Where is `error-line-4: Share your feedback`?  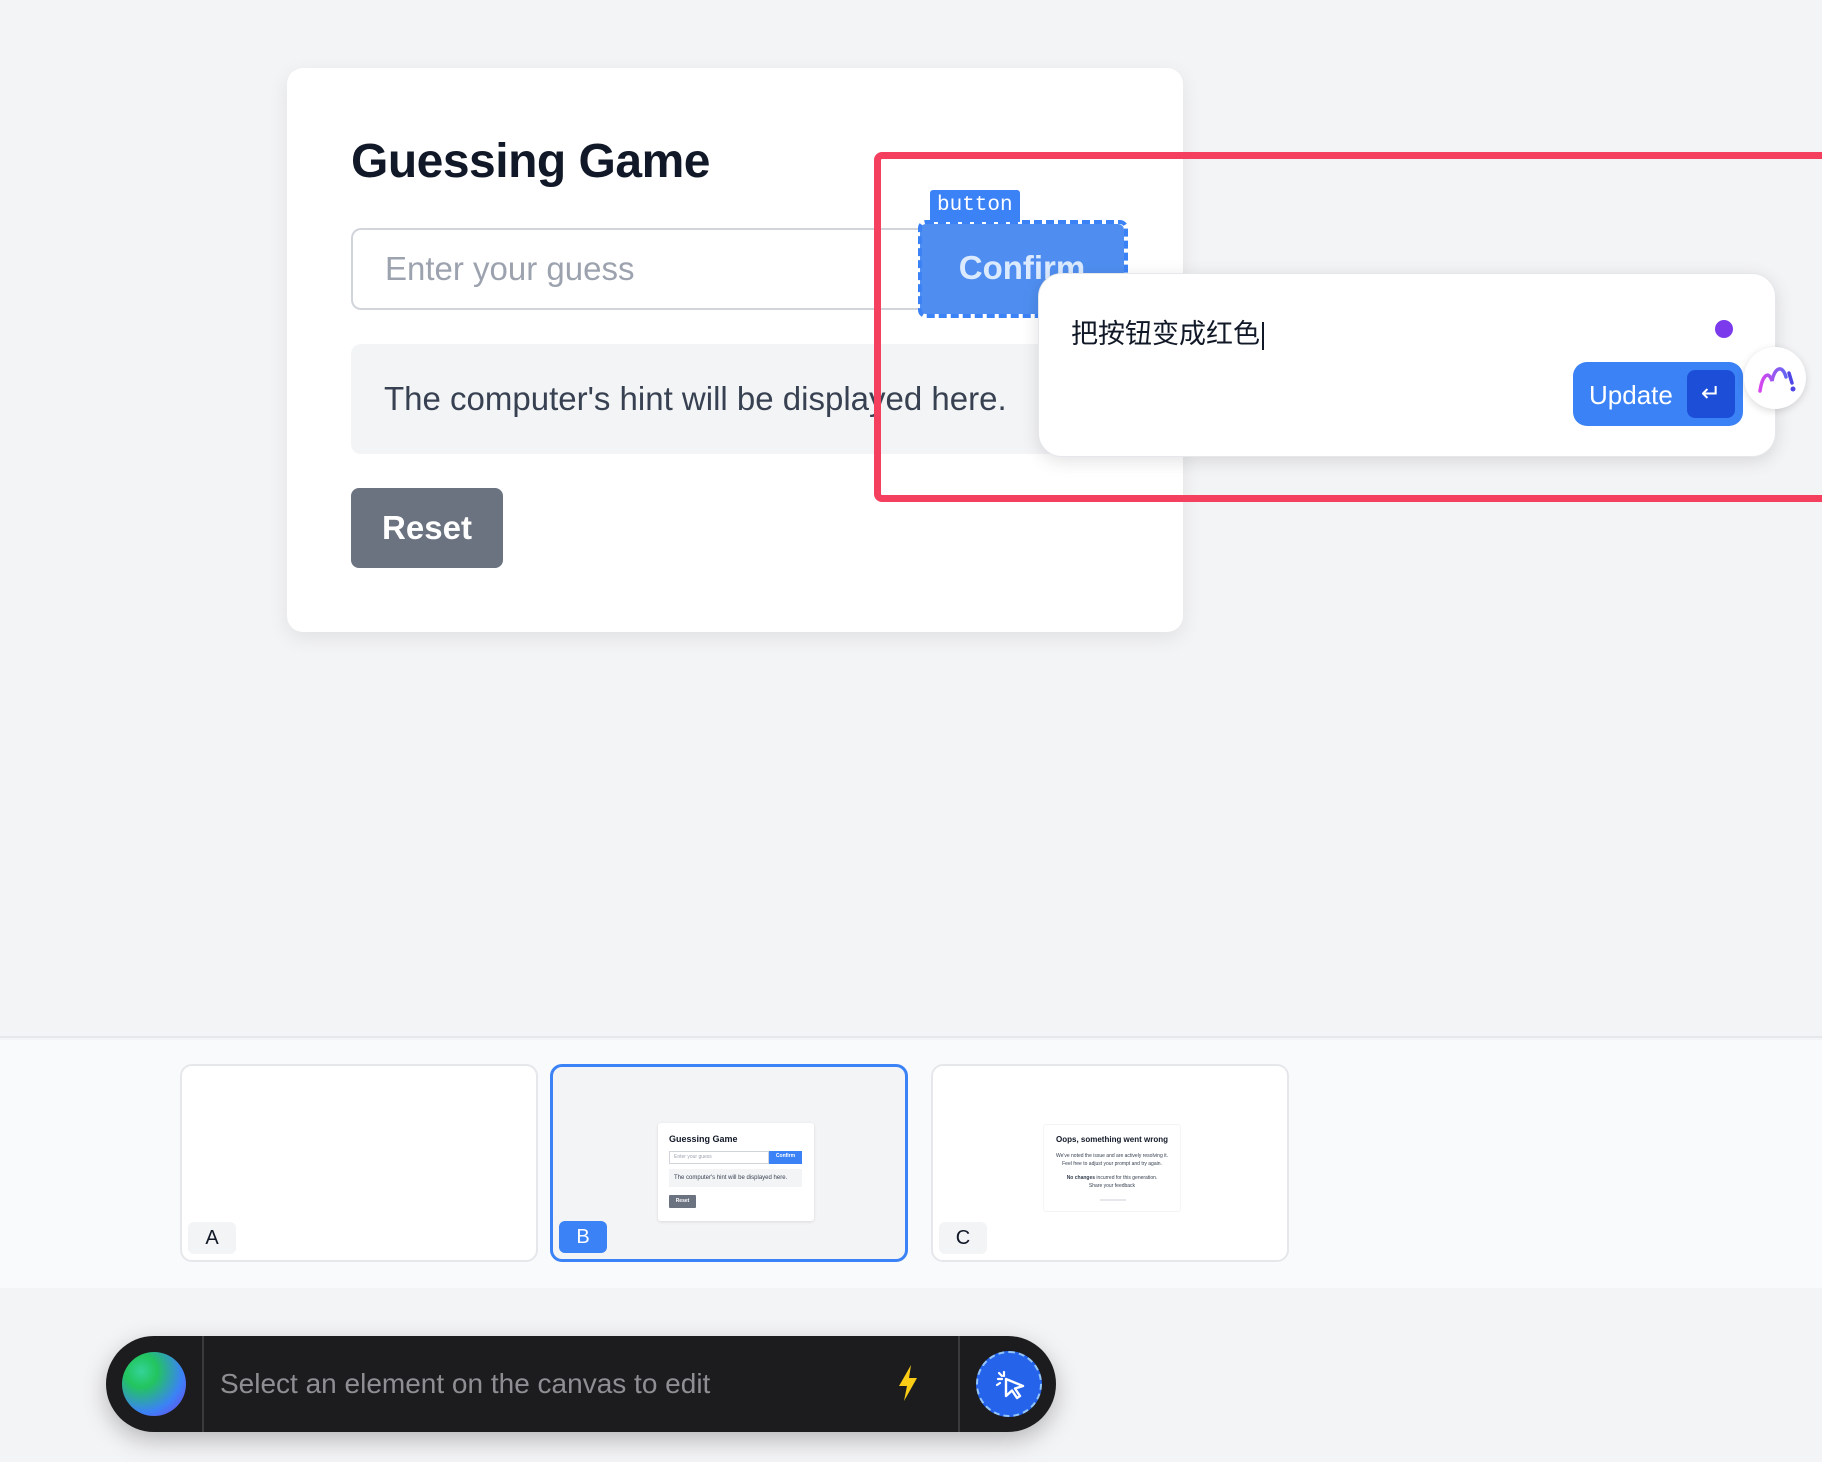 error-line-4: Share your feedback is located at coordinates (1112, 1186).